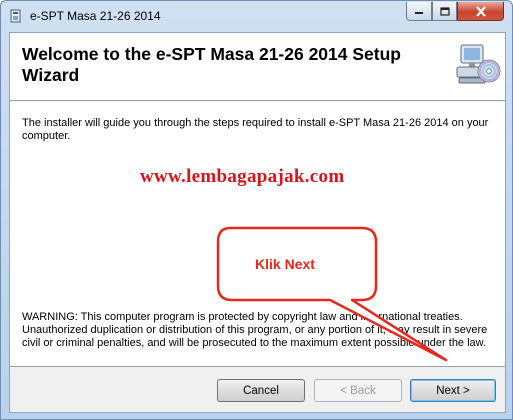 This screenshot has height=420, width=513. Describe the element at coordinates (261, 390) in the screenshot. I see `cancel-button: Cancel` at that location.